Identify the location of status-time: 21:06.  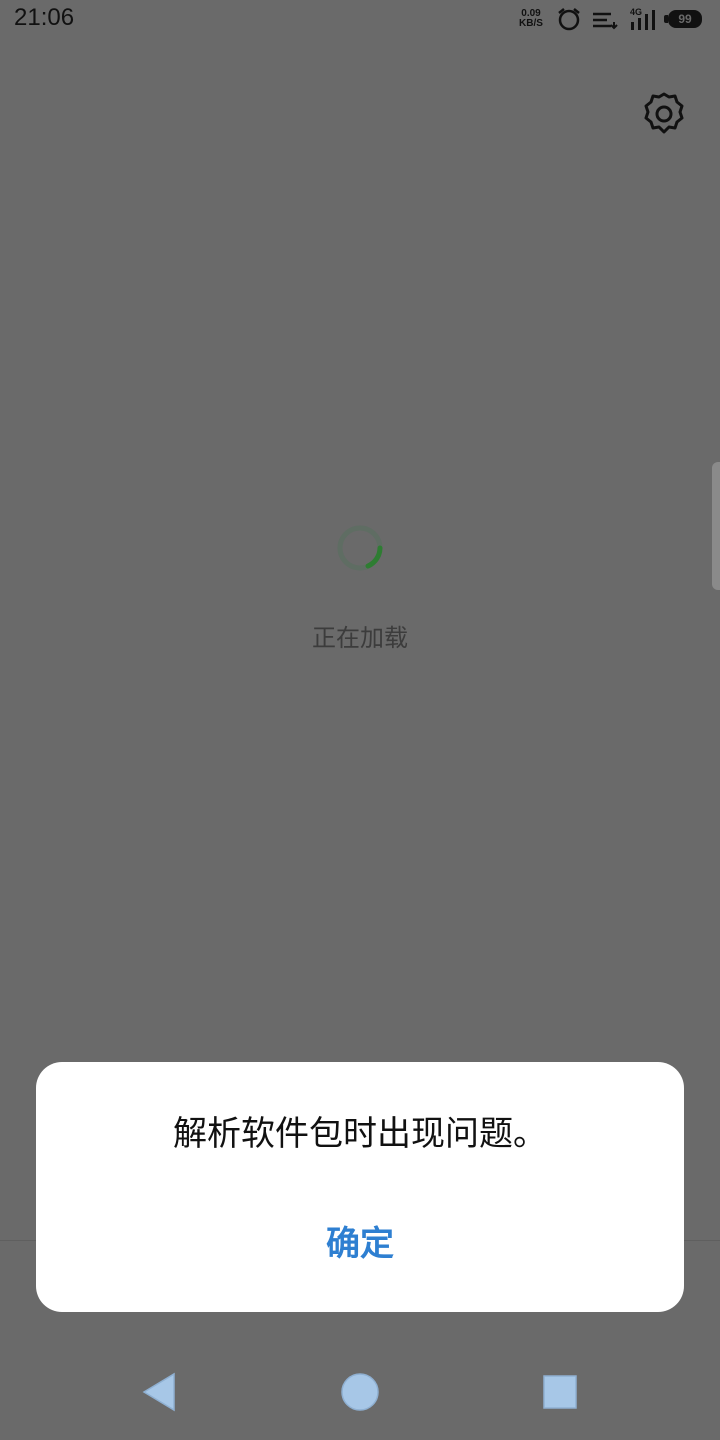
(44, 17).